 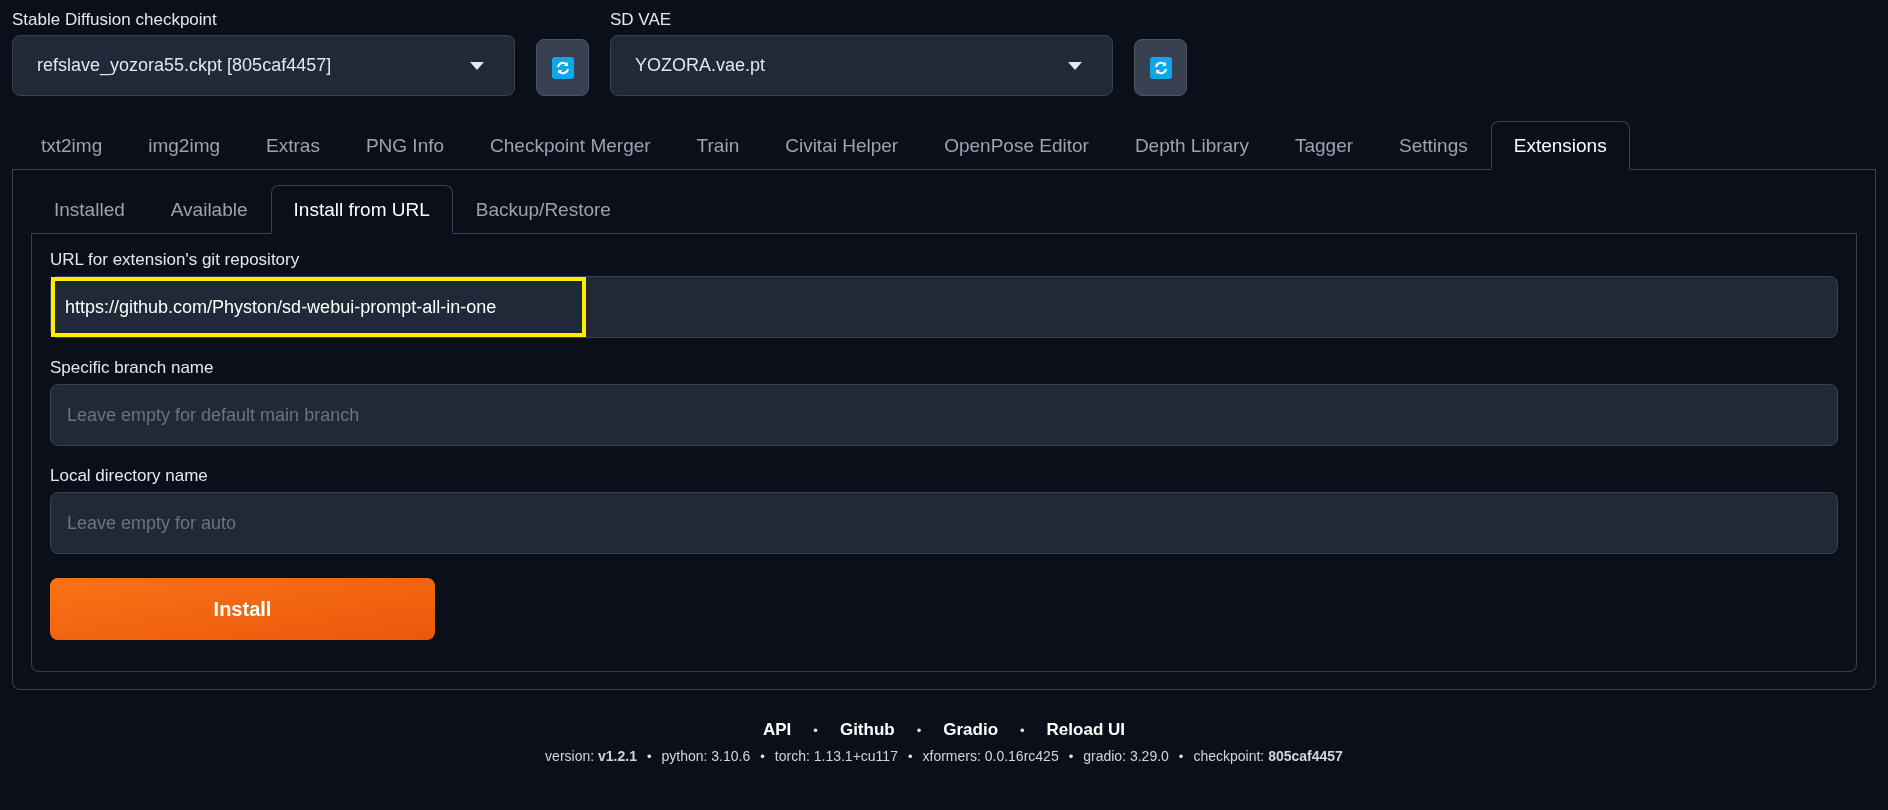 What do you see at coordinates (570, 145) in the screenshot?
I see `main-tab: Checkpoint Merger` at bounding box center [570, 145].